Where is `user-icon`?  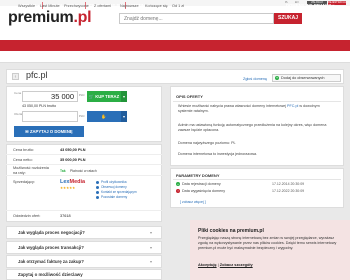 user-icon is located at coordinates (97, 182).